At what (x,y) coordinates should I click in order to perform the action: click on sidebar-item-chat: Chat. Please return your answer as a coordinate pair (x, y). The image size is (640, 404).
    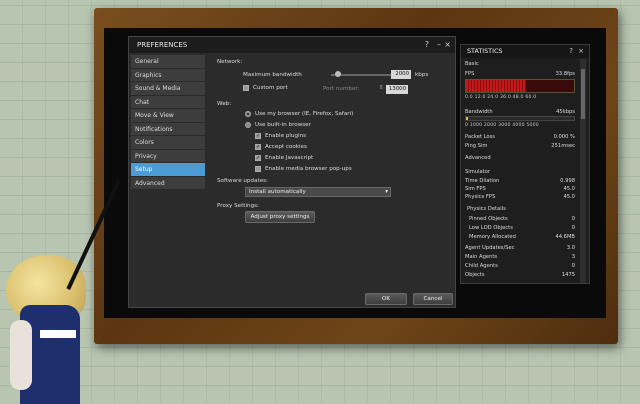
    Looking at the image, I should click on (168, 102).